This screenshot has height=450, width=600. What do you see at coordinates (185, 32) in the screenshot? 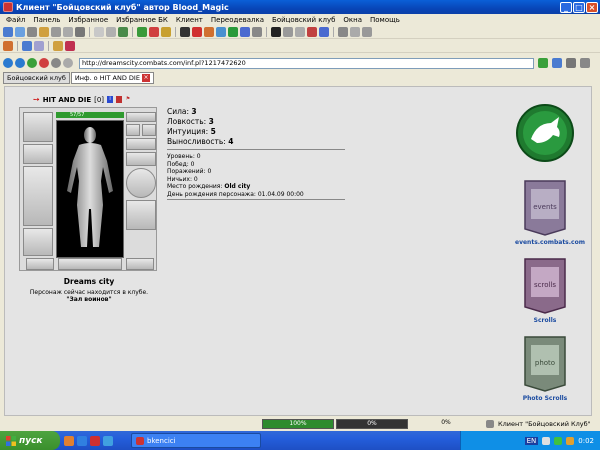
I see `bomb-icon` at bounding box center [185, 32].